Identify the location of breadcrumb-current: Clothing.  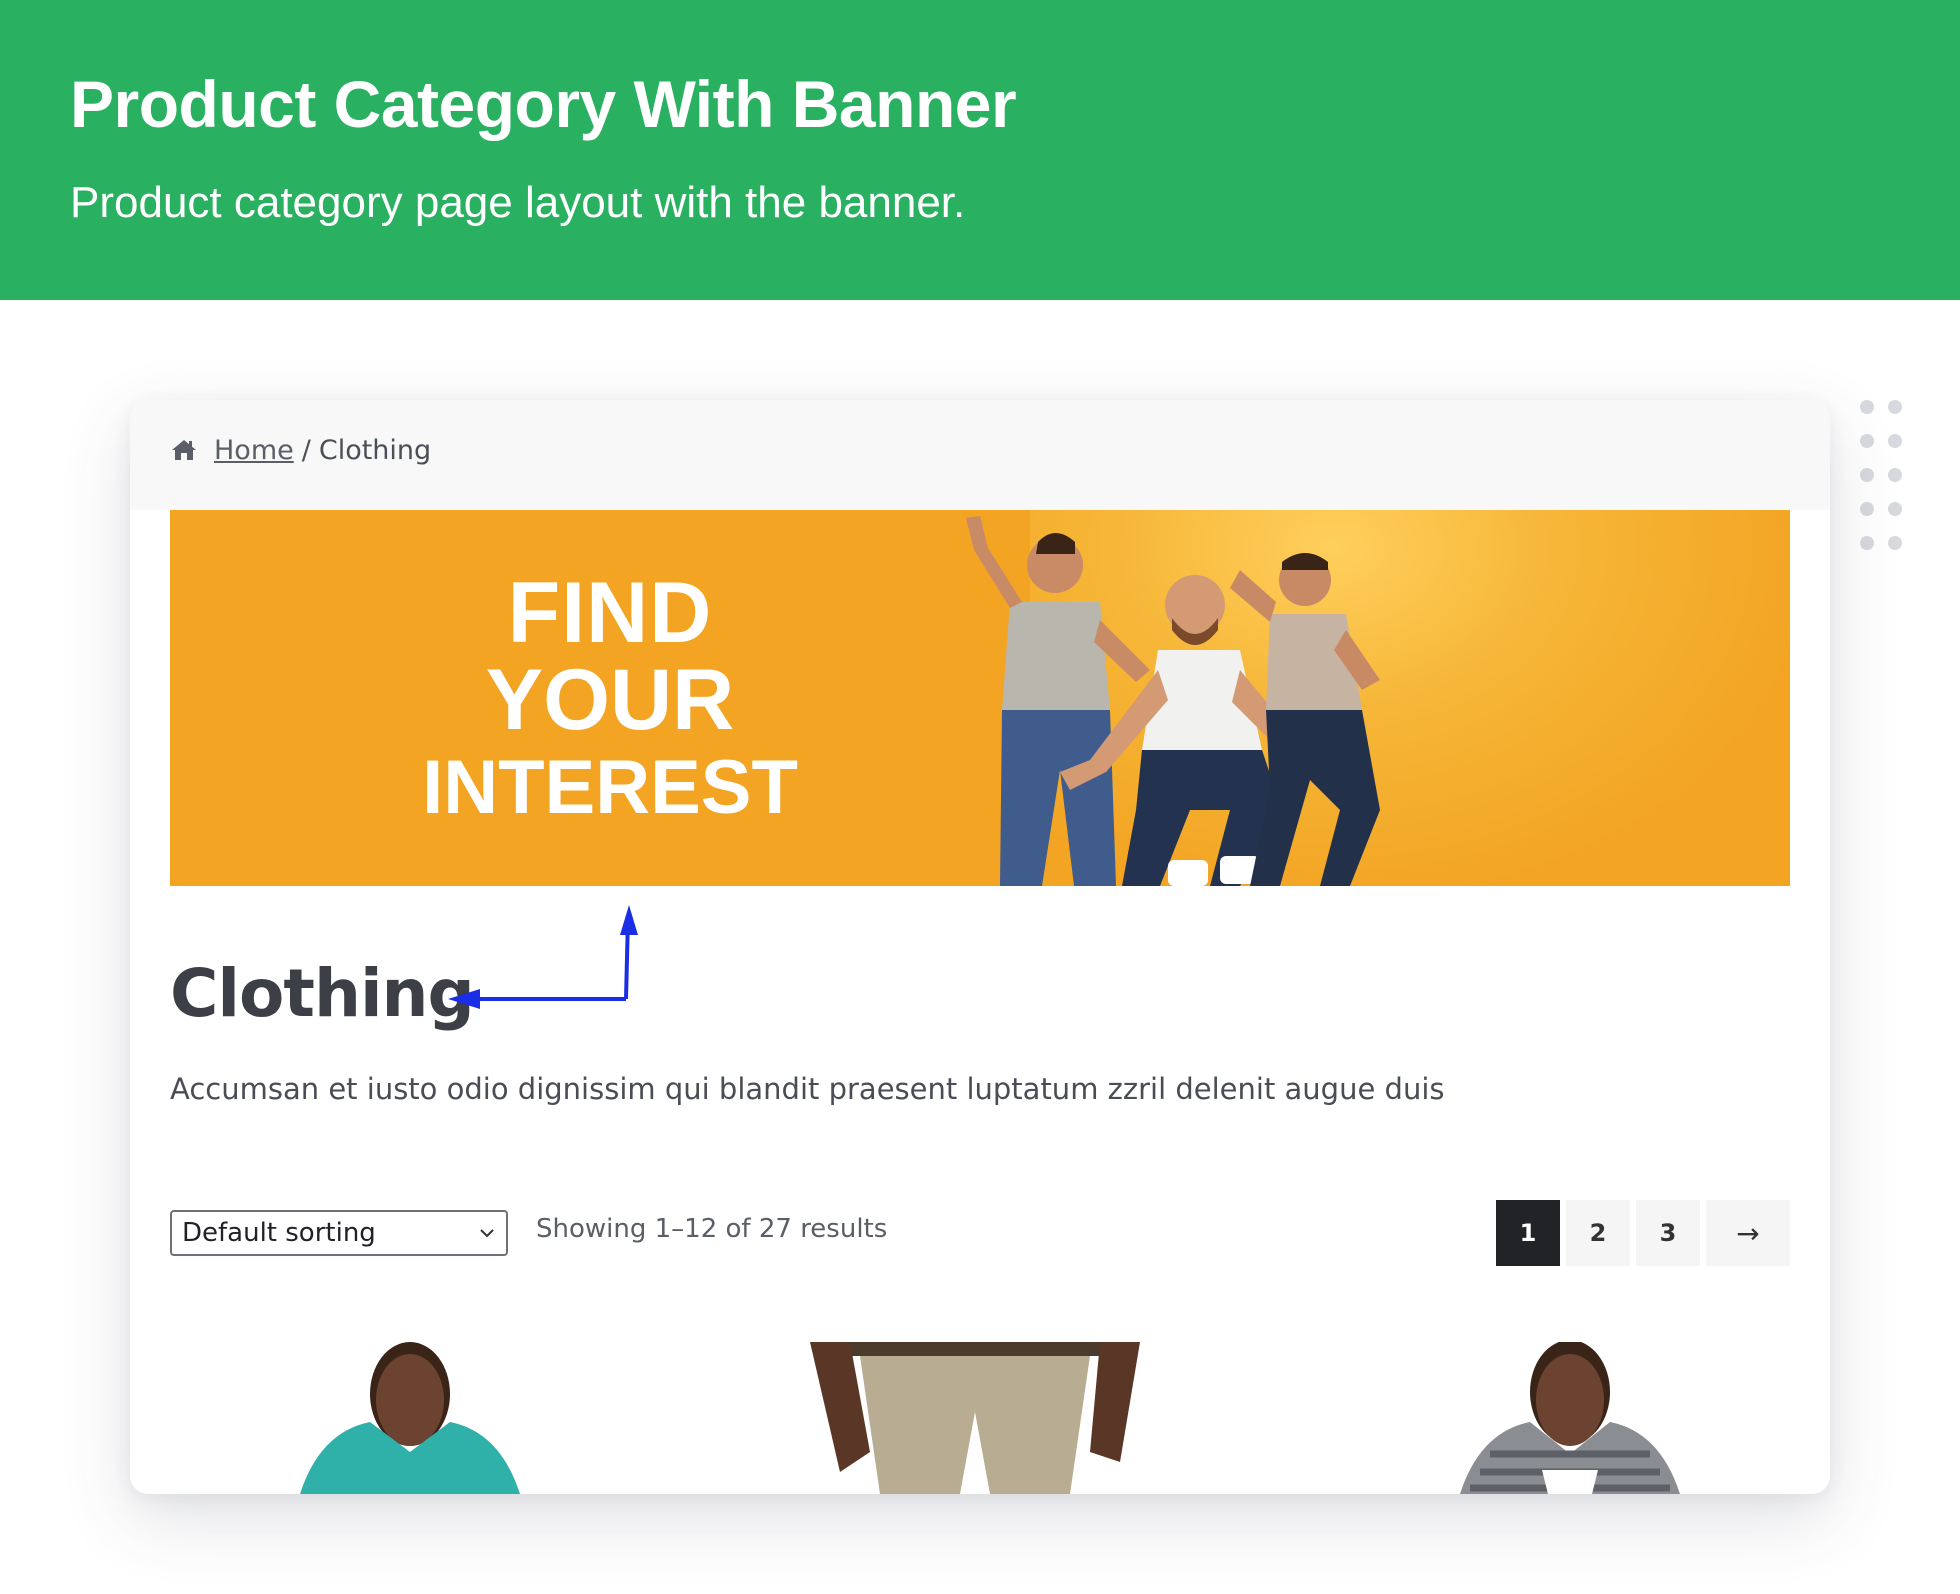
(375, 450).